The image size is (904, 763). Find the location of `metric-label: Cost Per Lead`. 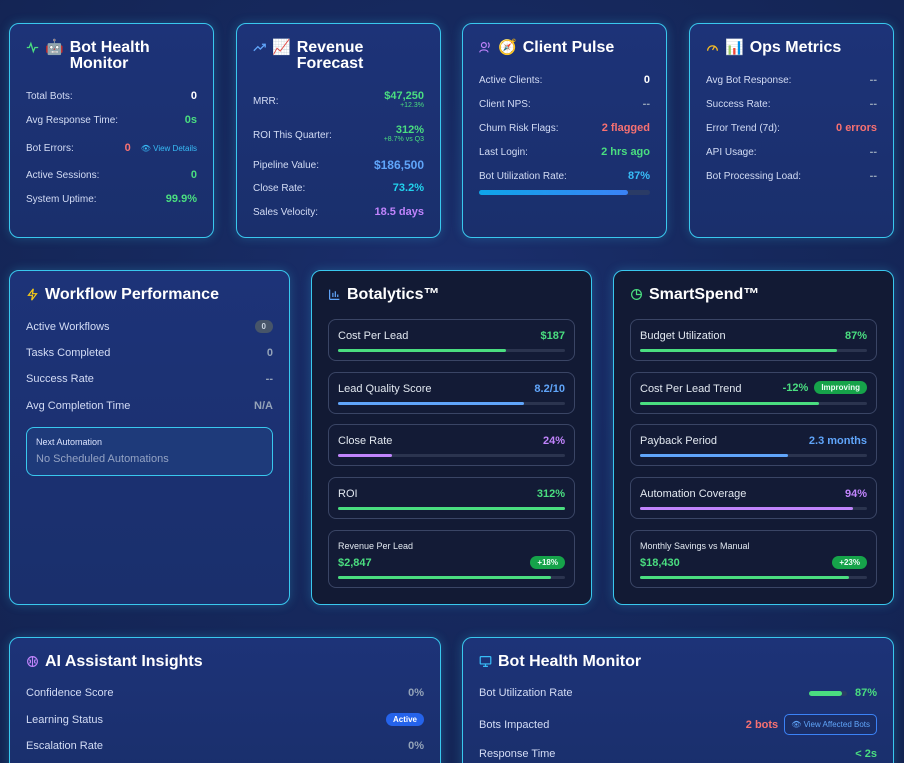

metric-label: Cost Per Lead is located at coordinates (373, 336).